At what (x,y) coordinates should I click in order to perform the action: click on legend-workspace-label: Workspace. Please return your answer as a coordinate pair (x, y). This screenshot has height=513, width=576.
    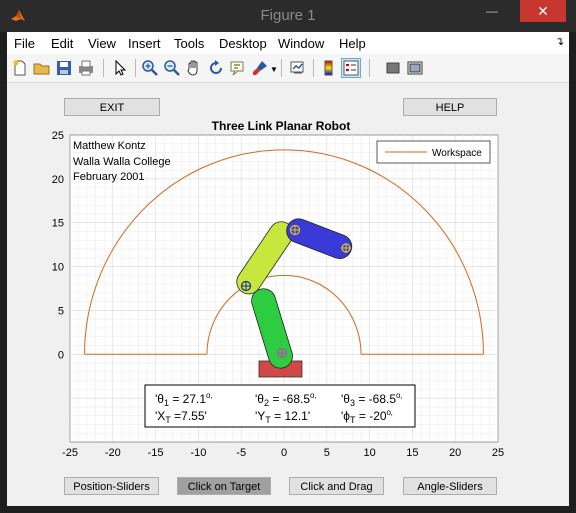
    Looking at the image, I should click on (457, 153).